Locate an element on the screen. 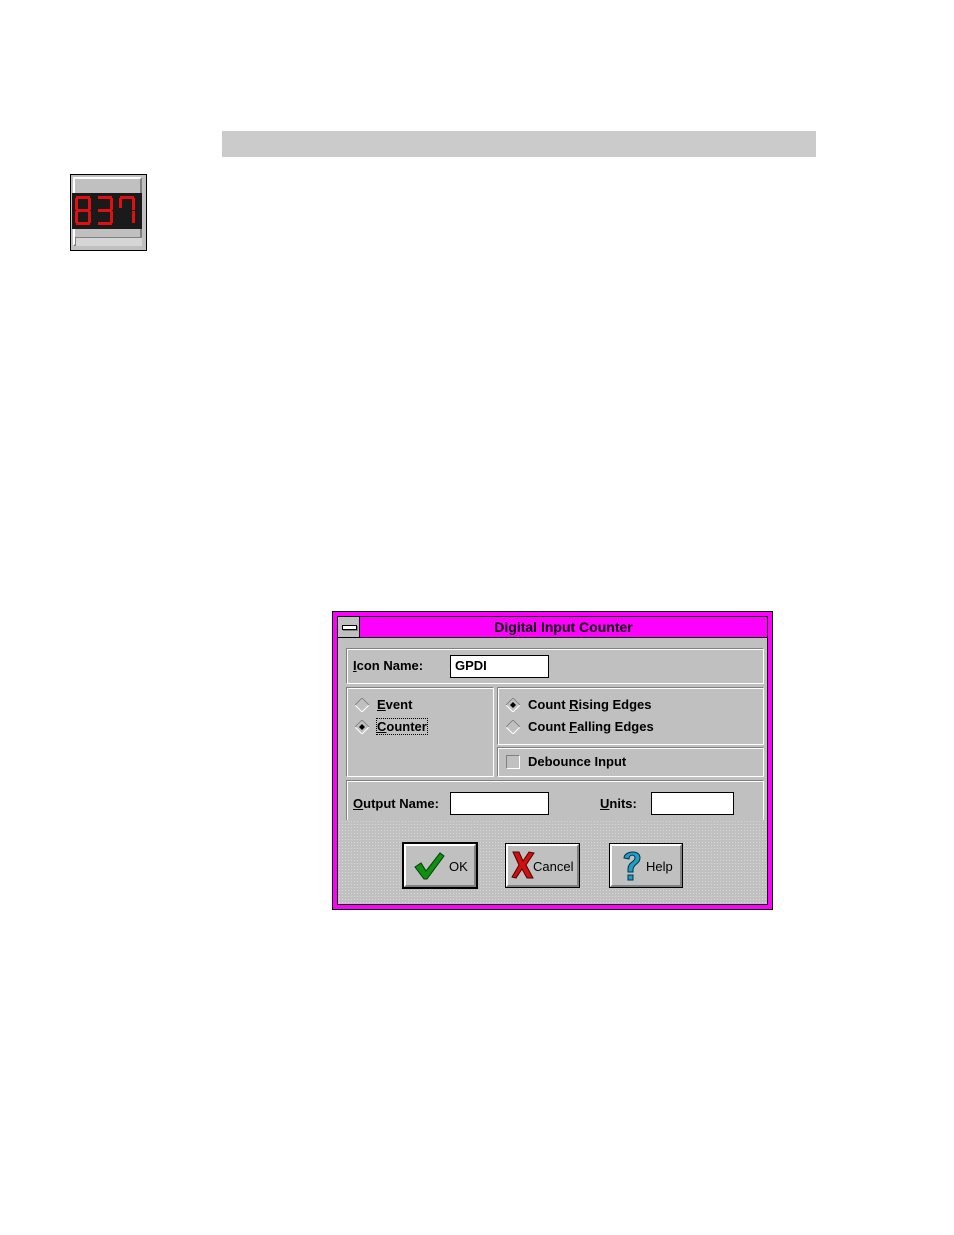 Image resolution: width=954 pixels, height=1235 pixels. units-input is located at coordinates (692, 803).